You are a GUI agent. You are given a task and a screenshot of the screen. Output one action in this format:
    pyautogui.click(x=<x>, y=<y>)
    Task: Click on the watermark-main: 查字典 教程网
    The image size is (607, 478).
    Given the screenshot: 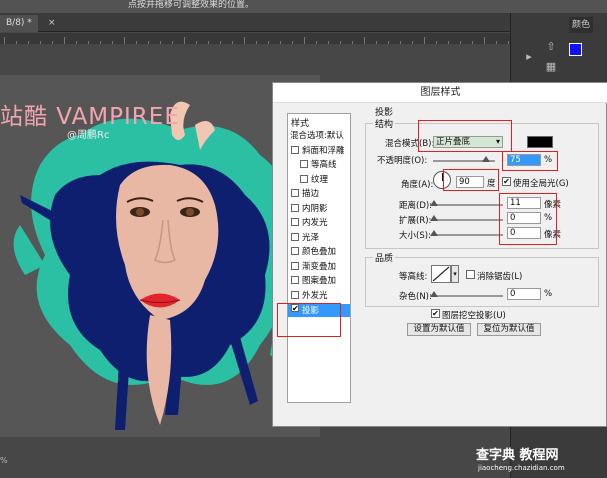 What is the action you would take?
    pyautogui.click(x=517, y=455)
    